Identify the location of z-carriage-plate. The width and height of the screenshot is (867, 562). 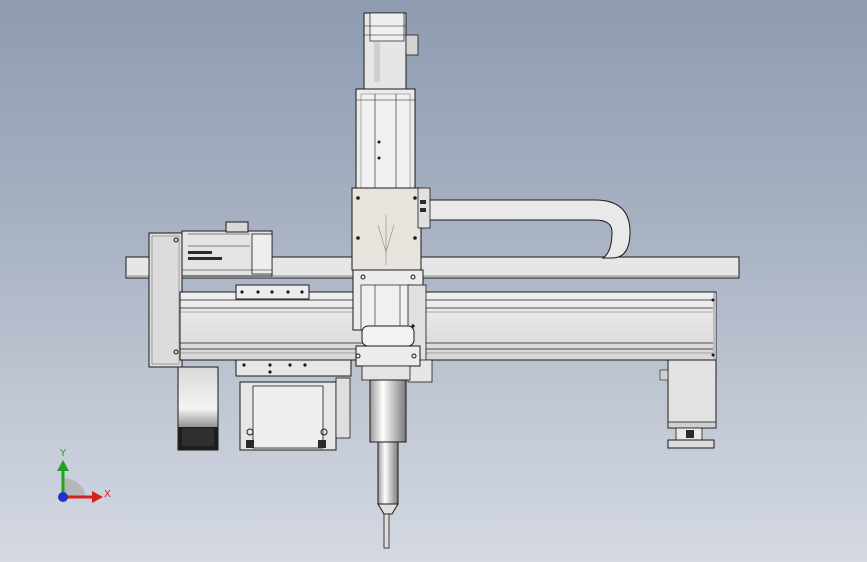
(391, 229).